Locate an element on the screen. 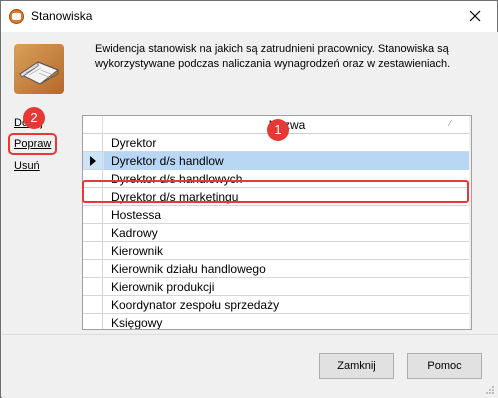 This screenshot has width=498, height=398. row-name: Kierownik produkcji is located at coordinates (163, 287).